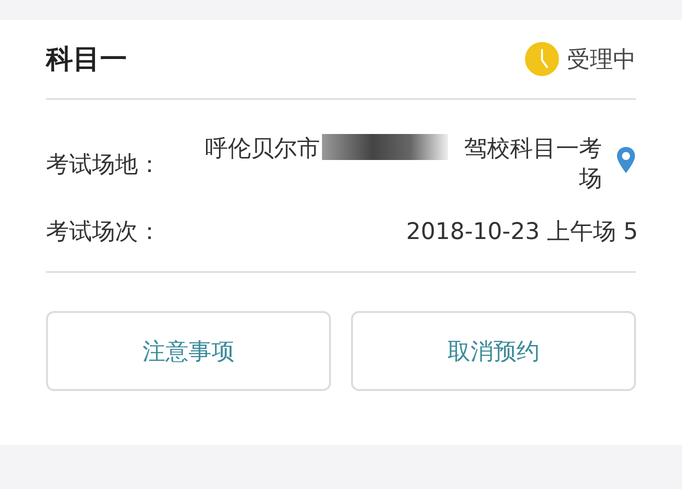  What do you see at coordinates (262, 149) in the screenshot?
I see `address-text: 呼伦贝尔市` at bounding box center [262, 149].